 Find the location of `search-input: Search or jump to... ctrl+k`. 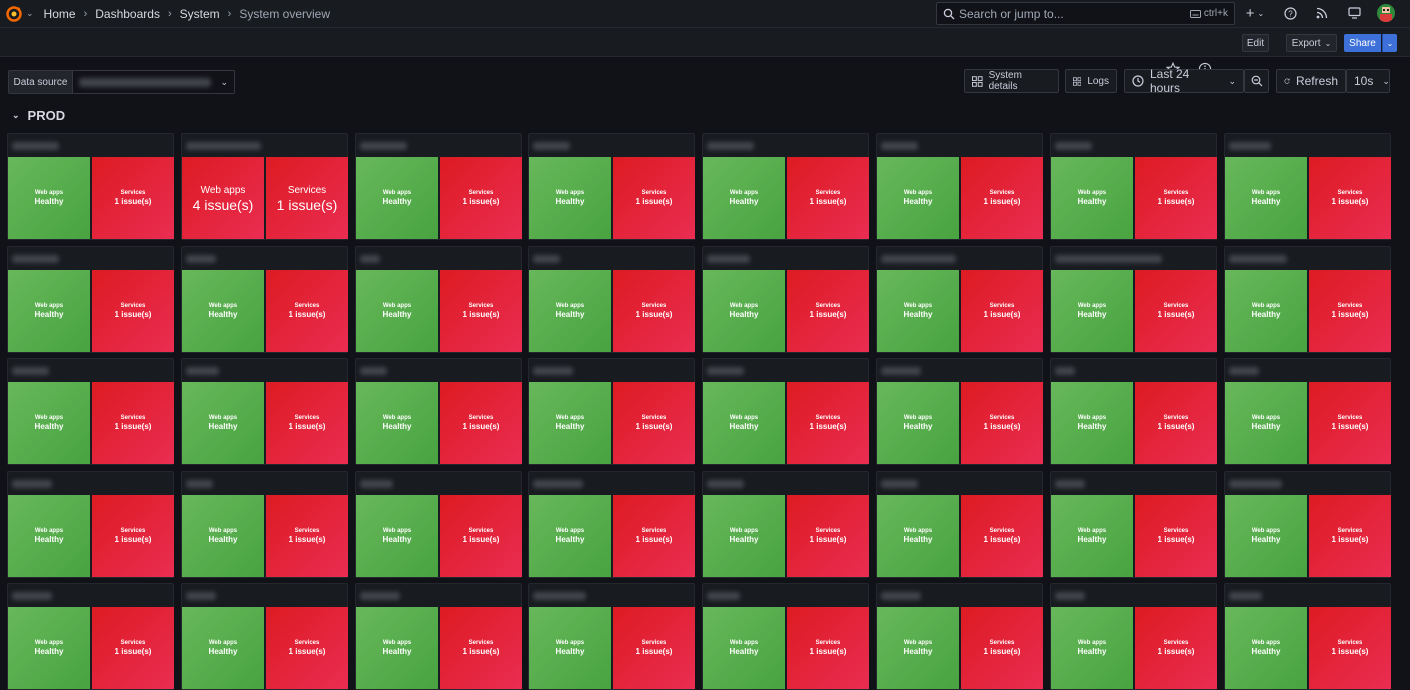

search-input: Search or jump to... ctrl+k is located at coordinates (1085, 13).